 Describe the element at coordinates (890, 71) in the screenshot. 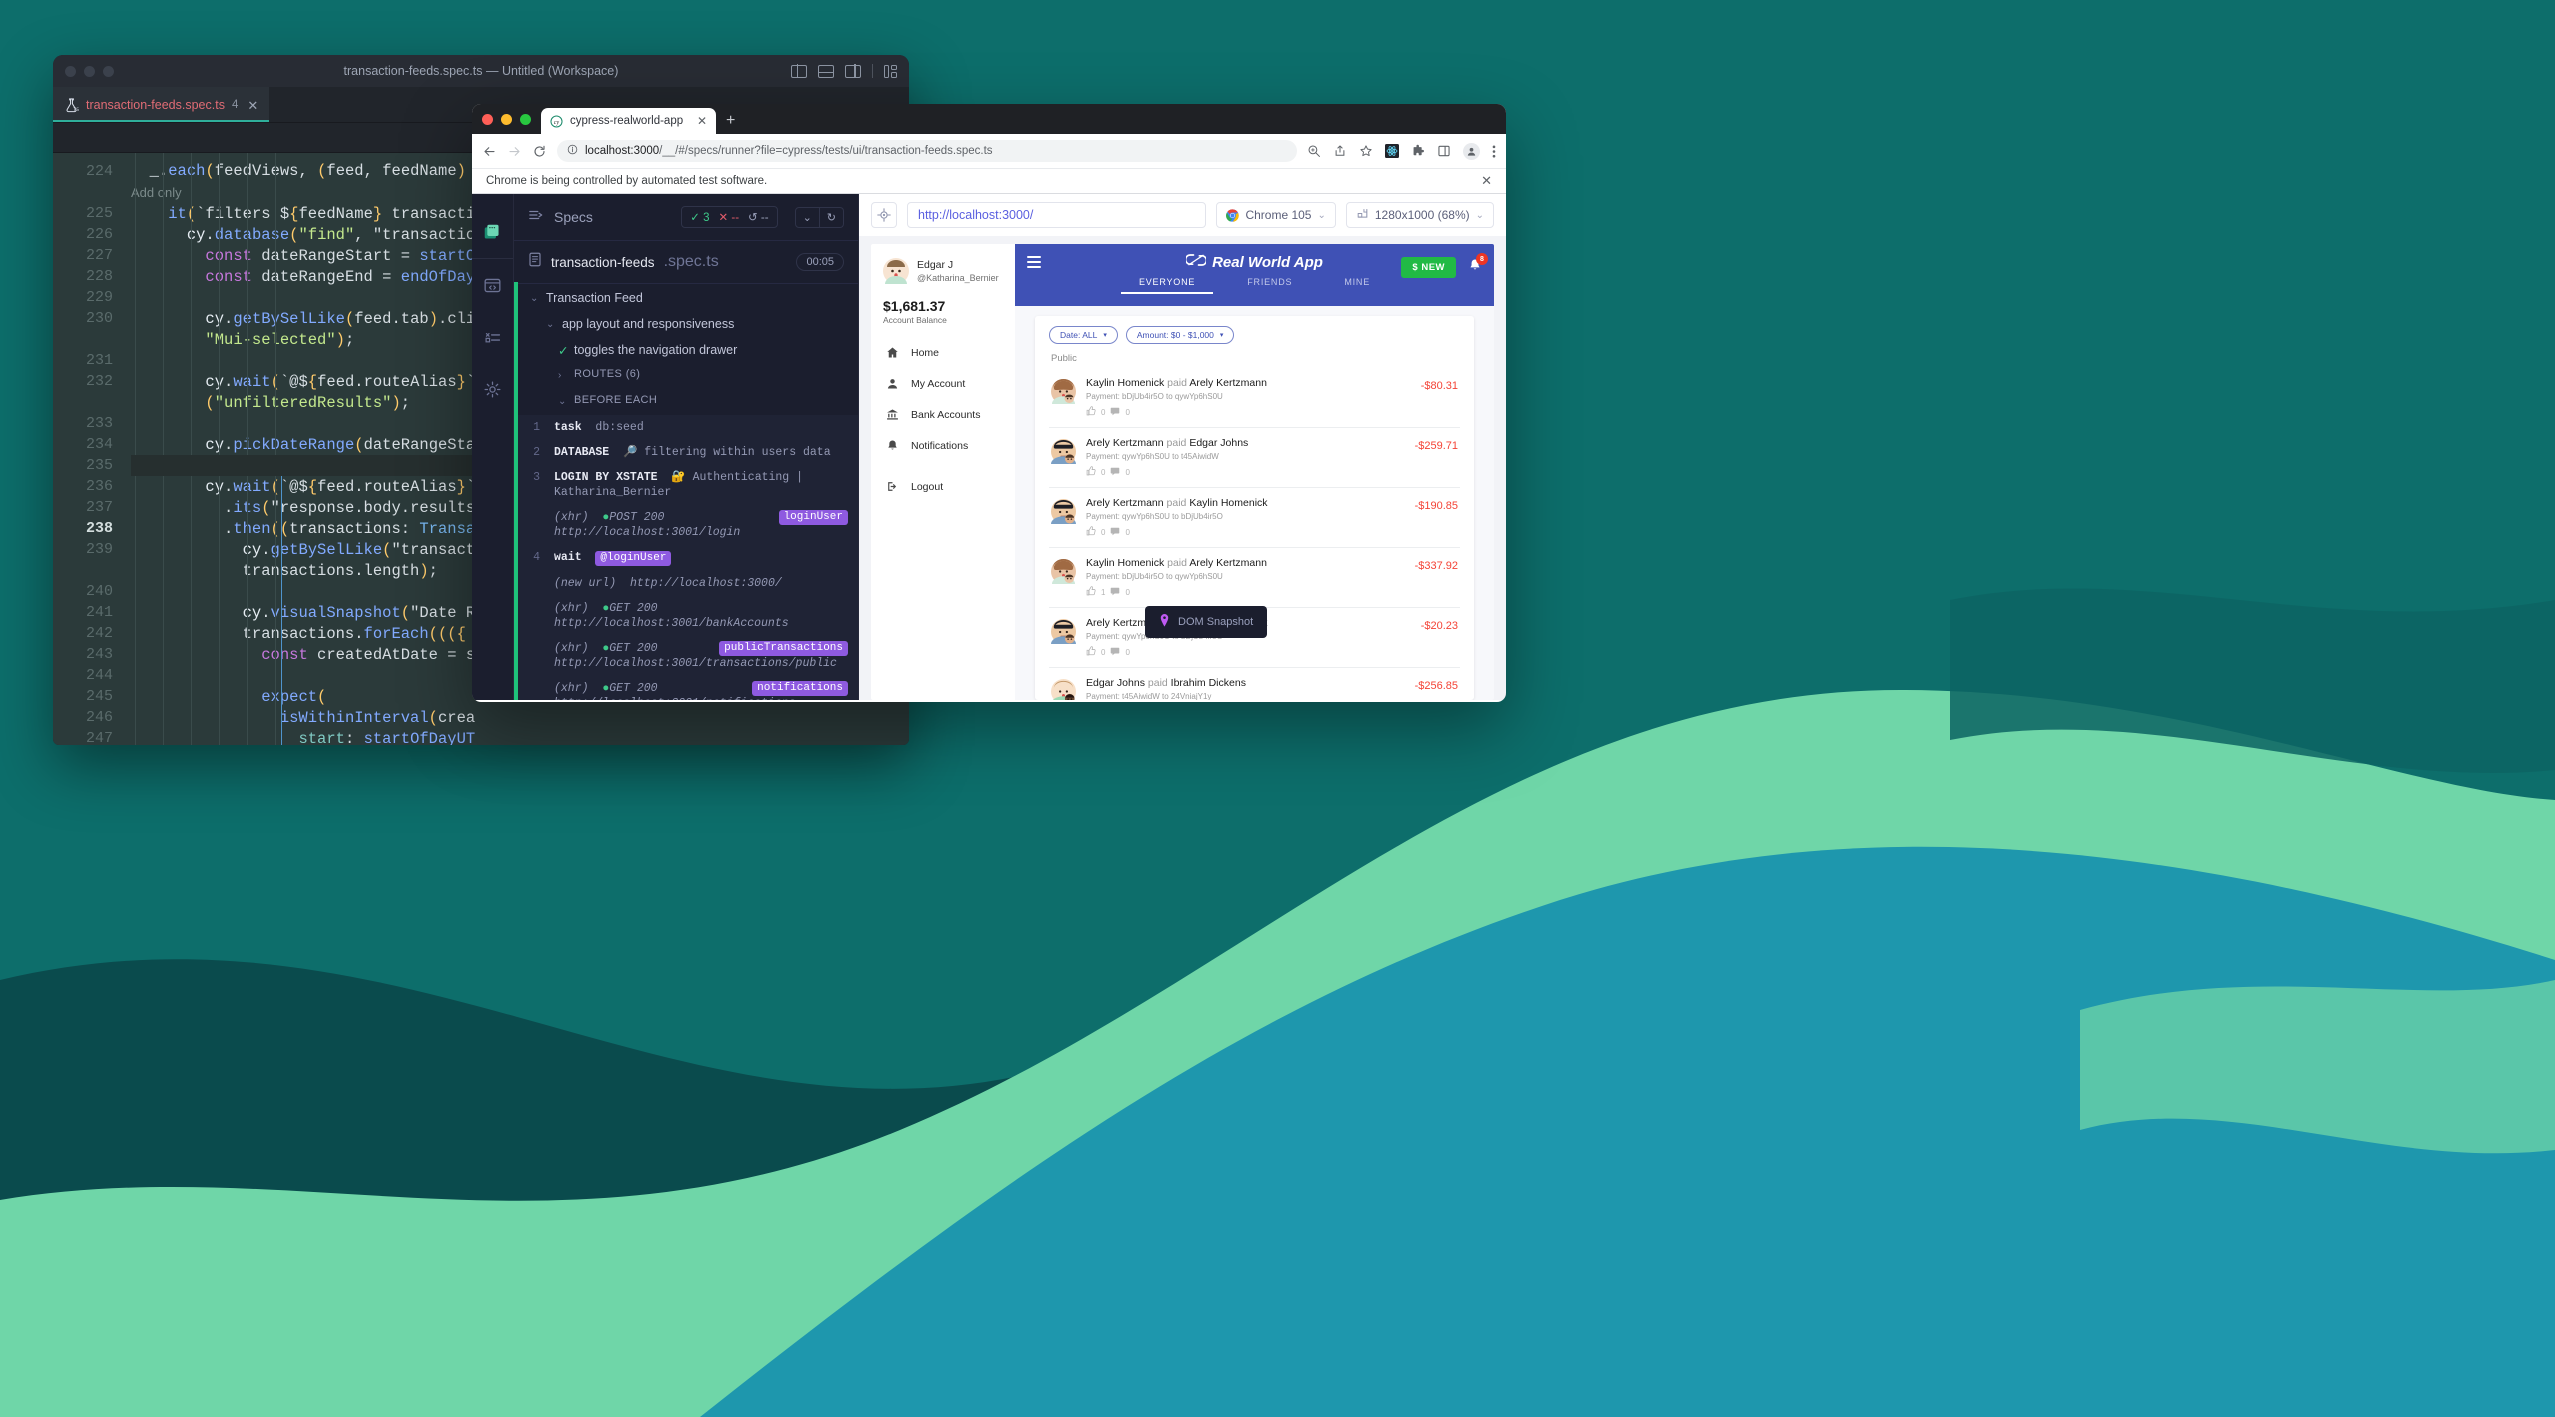

I see `customize-layout-icon` at that location.